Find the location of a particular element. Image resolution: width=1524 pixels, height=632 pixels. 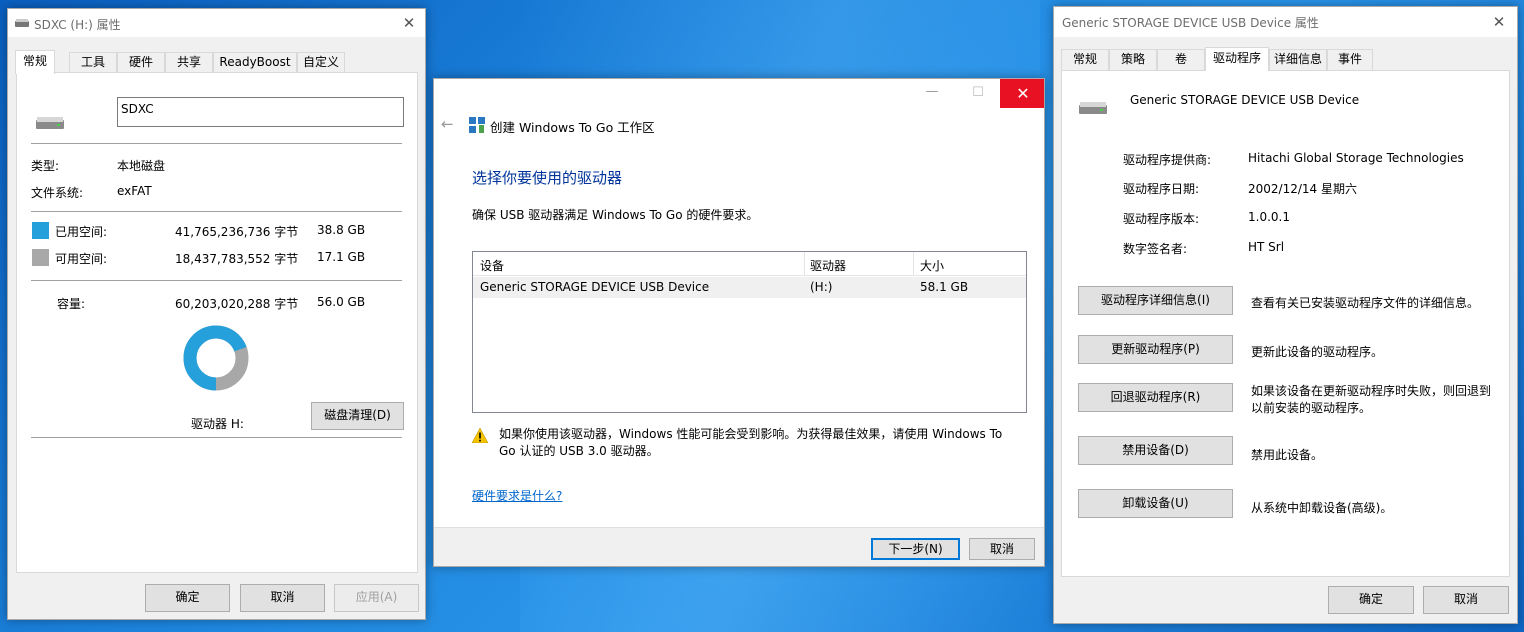

wizard-footer: 下一步(N) 取消 is located at coordinates (739, 546).